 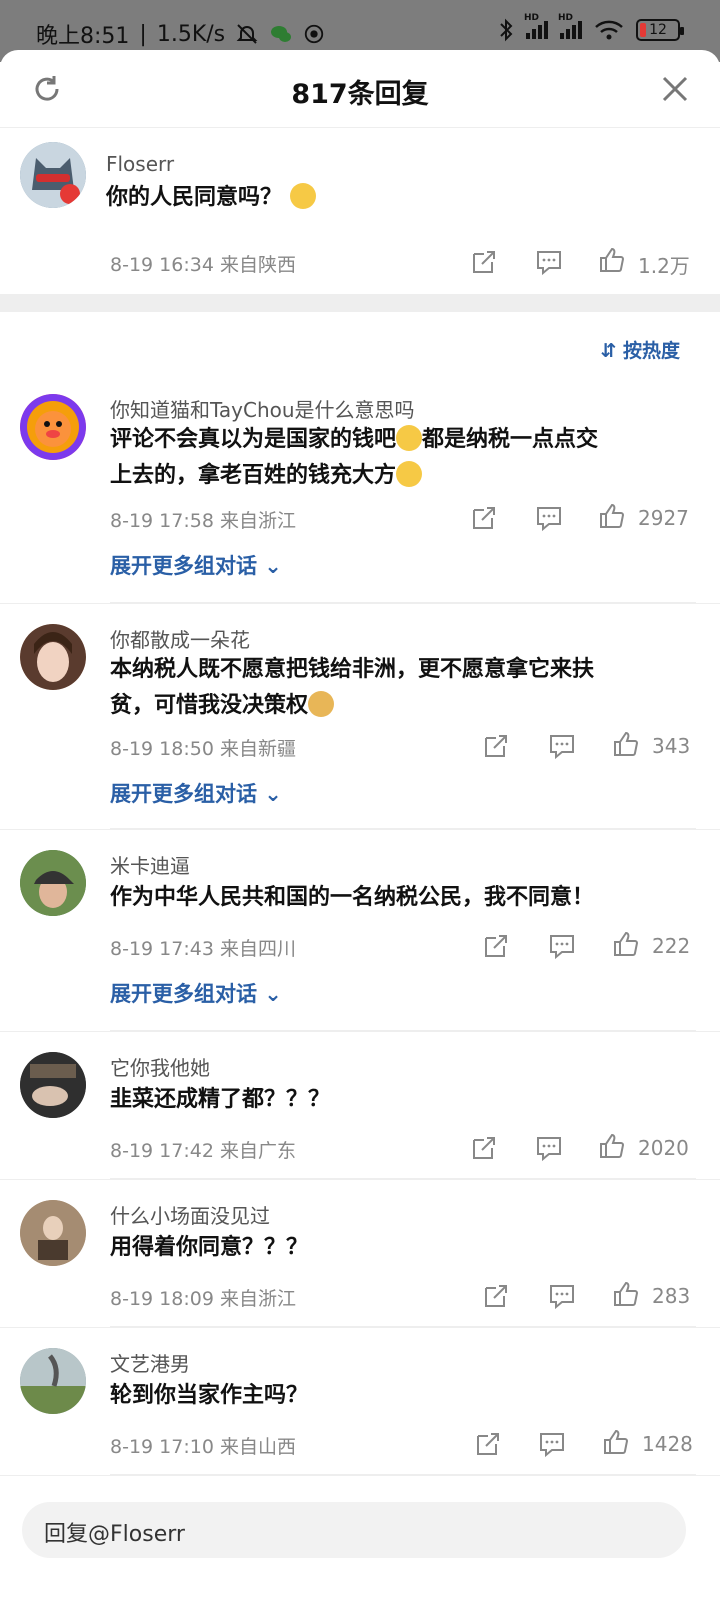 I want to click on comment-text: 你的人民同意吗？, so click(x=211, y=198).